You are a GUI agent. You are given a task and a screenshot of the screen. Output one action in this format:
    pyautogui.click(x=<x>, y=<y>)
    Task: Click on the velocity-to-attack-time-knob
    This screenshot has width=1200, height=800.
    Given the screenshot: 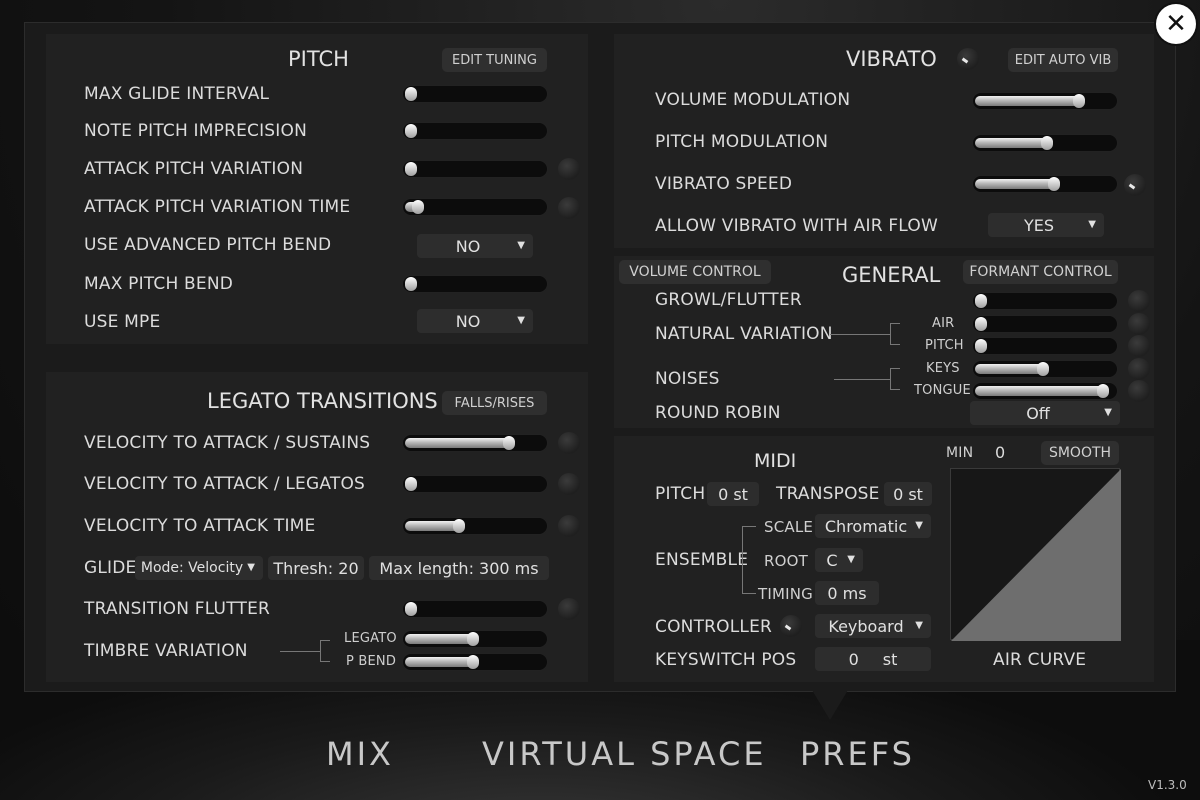 What is the action you would take?
    pyautogui.click(x=569, y=526)
    